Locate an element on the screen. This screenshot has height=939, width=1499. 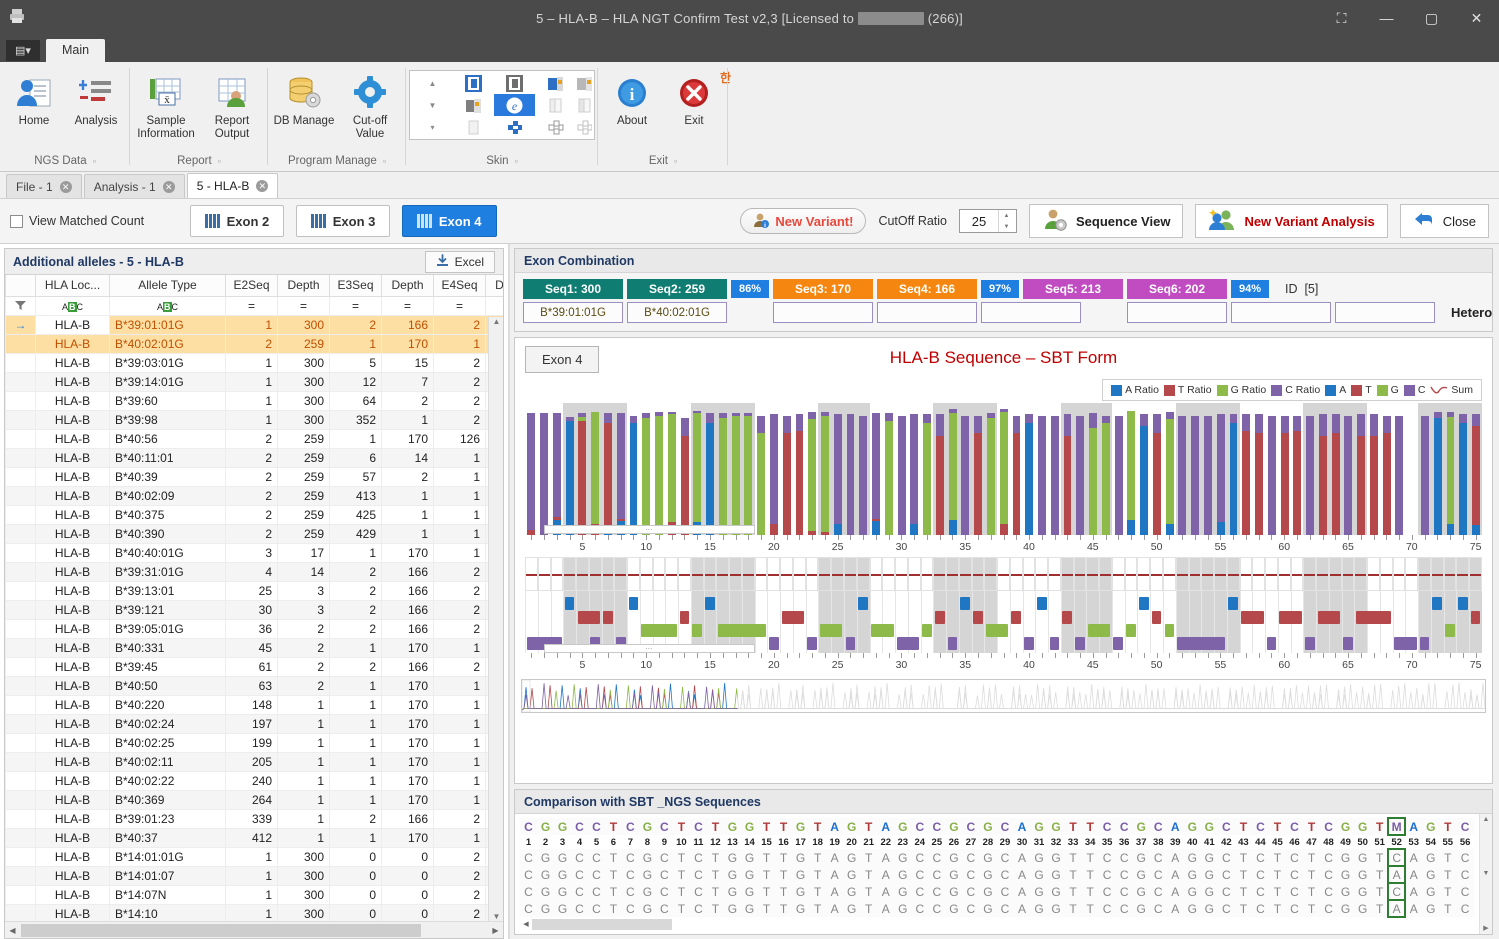
sequence-cell: 31 is located at coordinates (1039, 842).